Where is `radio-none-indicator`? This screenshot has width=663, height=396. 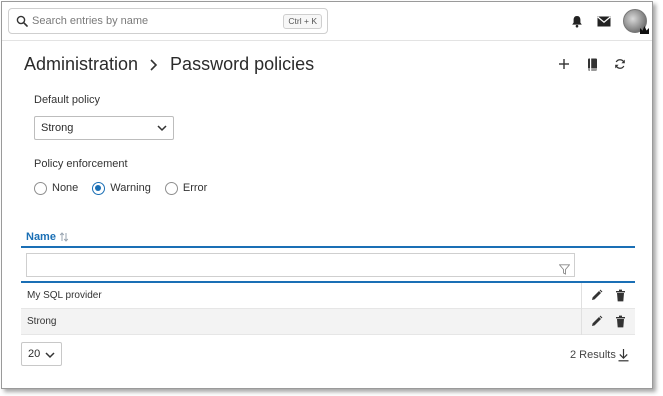
radio-none-indicator is located at coordinates (40, 188).